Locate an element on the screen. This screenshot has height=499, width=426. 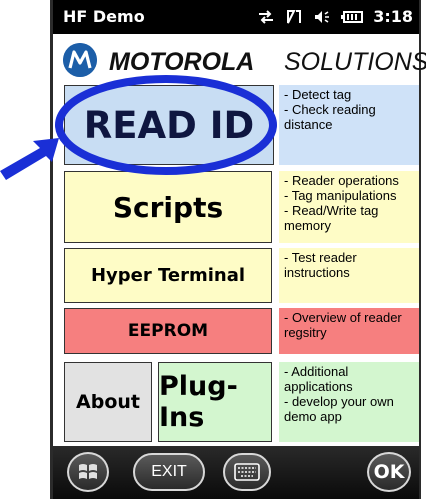
eeprom-button: EEPROM is located at coordinates (168, 331).